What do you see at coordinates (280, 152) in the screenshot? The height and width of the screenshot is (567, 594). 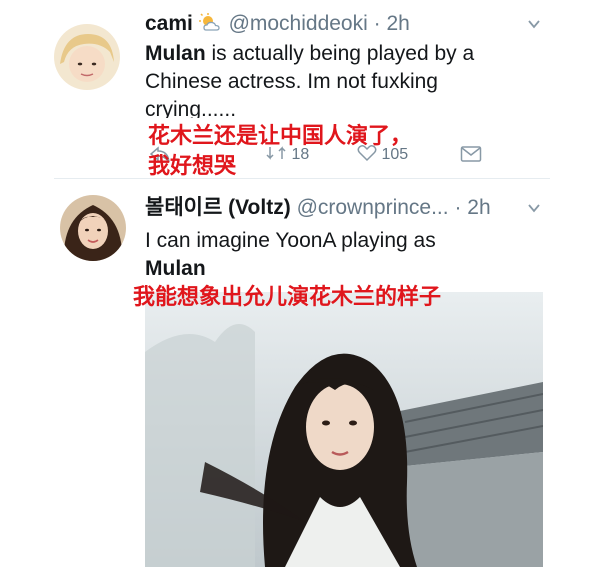 I see `overlay-caption: 花木兰还是让中国人演了， 我好想哭` at bounding box center [280, 152].